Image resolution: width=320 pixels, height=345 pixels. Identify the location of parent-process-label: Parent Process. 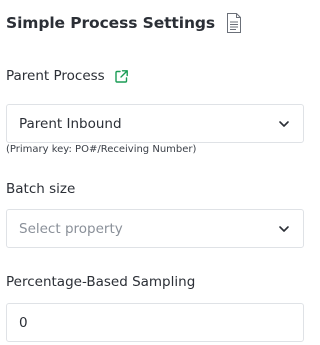
(67, 76).